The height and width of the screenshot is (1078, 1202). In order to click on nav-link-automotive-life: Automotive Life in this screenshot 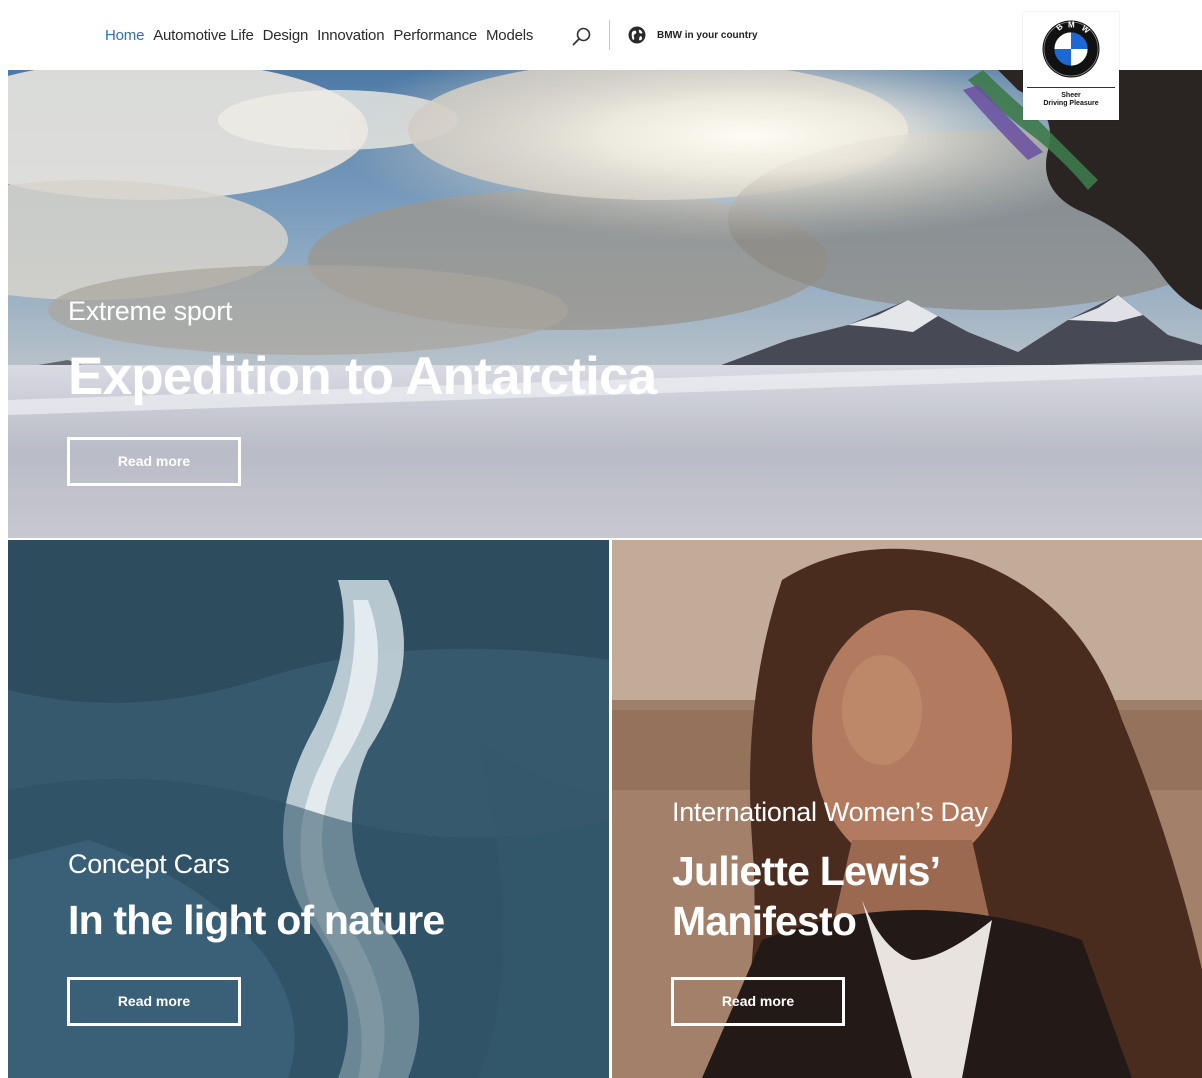, I will do `click(203, 35)`.